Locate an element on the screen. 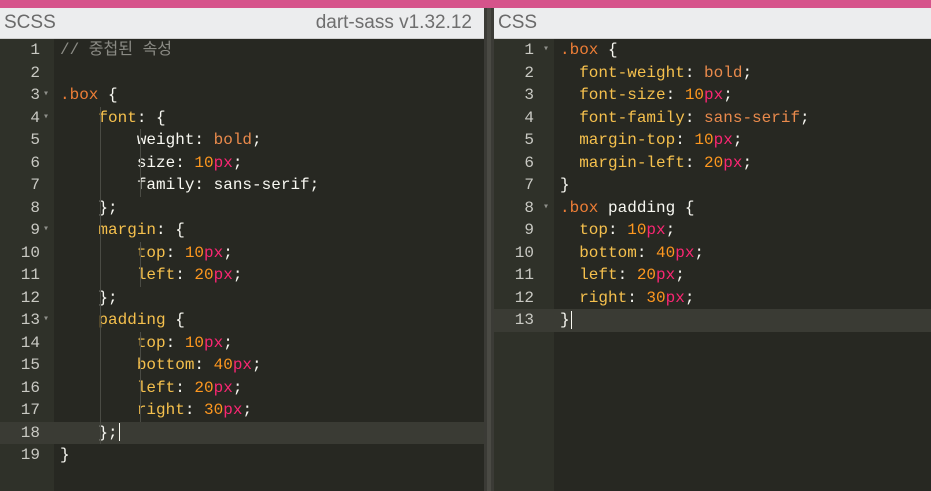 Image resolution: width=931 pixels, height=491 pixels. scss-code-line is located at coordinates (269, 73).